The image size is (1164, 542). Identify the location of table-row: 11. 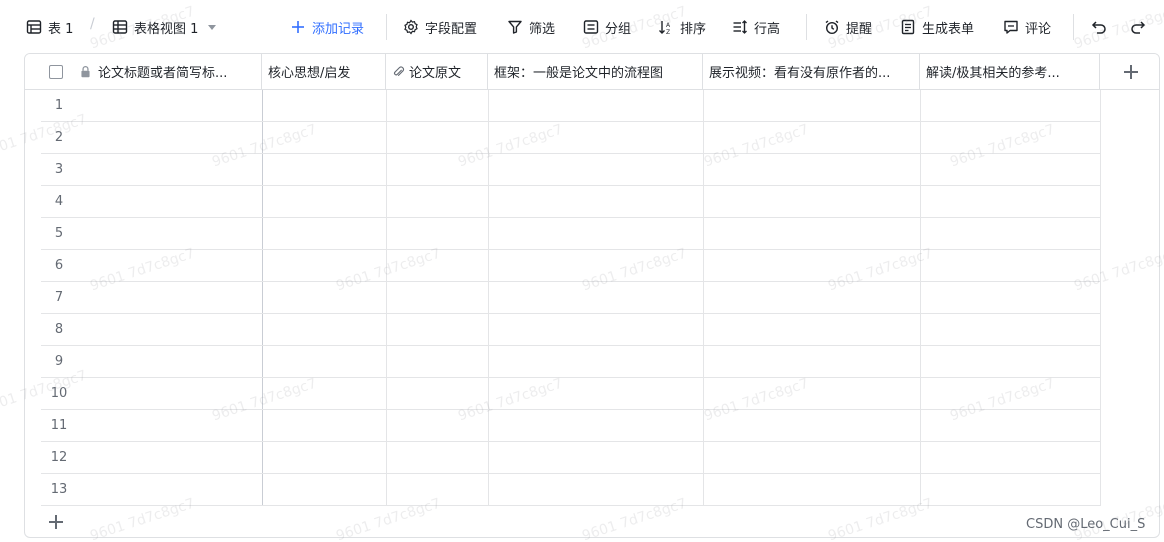
(571, 426).